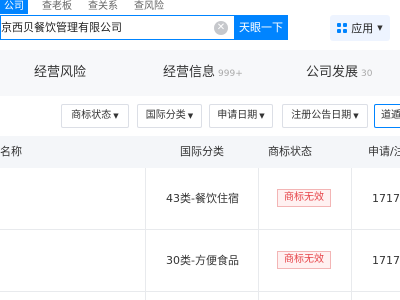  I want to click on filter-label: 注册公告日期, so click(321, 115).